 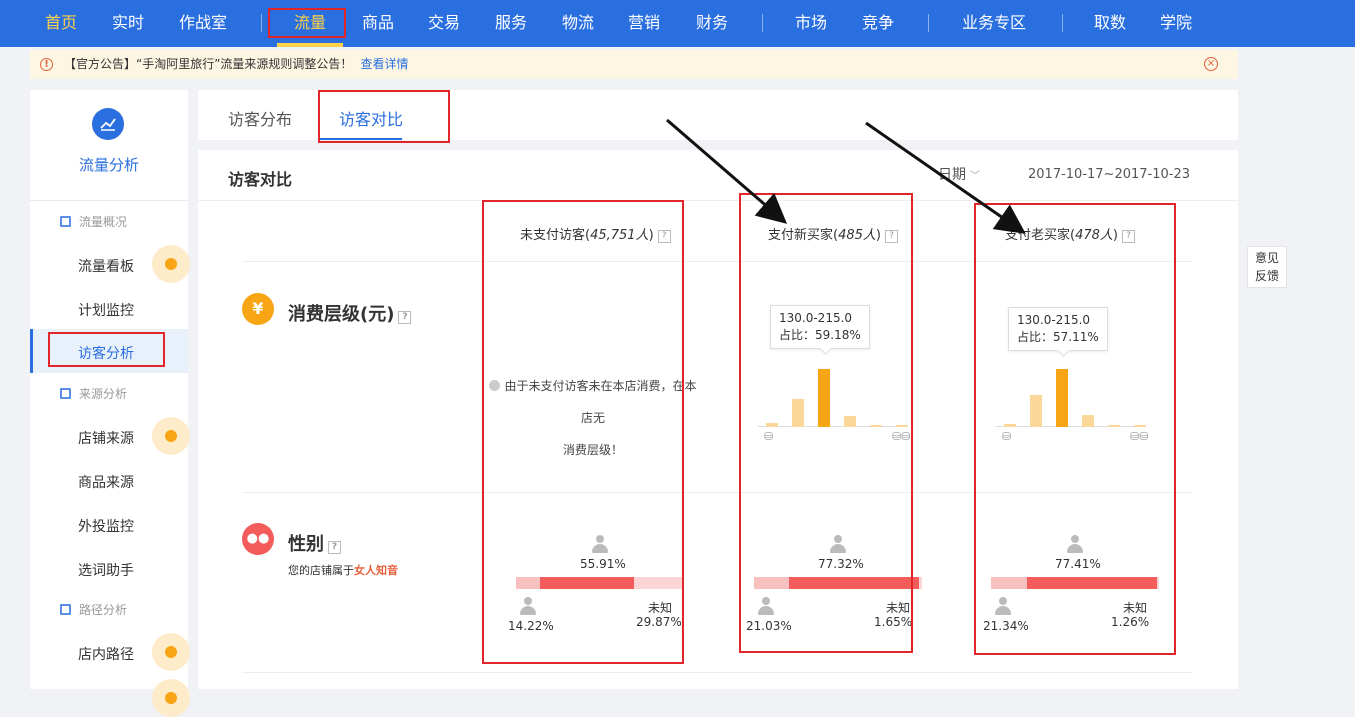 What do you see at coordinates (128, 23) in the screenshot?
I see `nav-realtime: 实时` at bounding box center [128, 23].